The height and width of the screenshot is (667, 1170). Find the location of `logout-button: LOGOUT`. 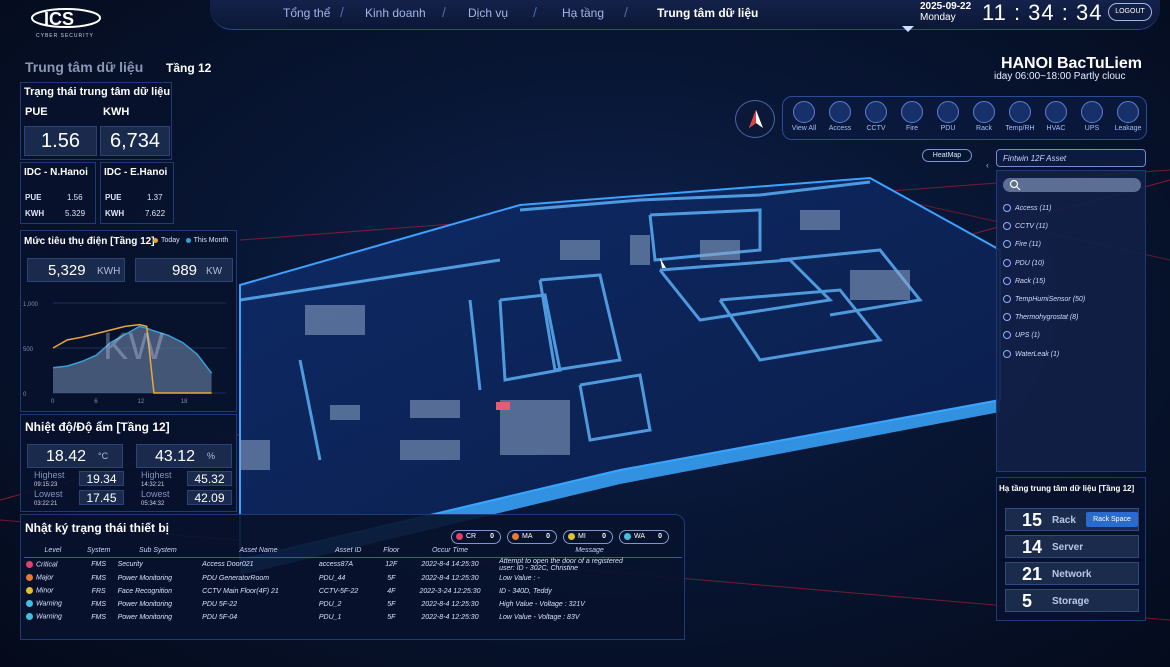

logout-button: LOGOUT is located at coordinates (1130, 12).